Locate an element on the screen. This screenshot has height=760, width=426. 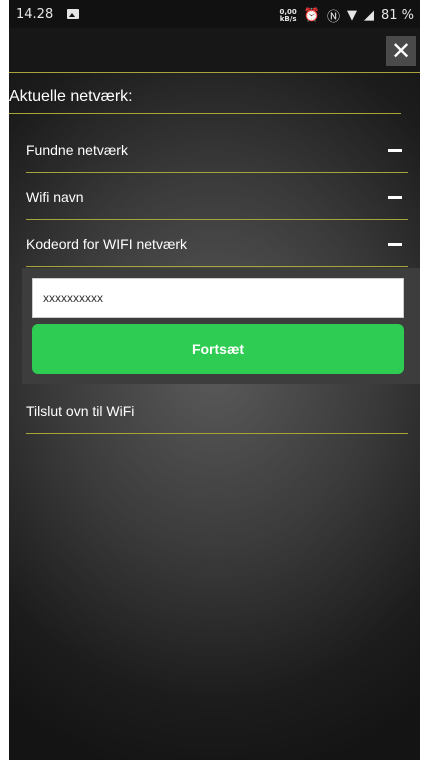
row-connect-oven: Tilslut ovn til WiFi is located at coordinates (217, 411).